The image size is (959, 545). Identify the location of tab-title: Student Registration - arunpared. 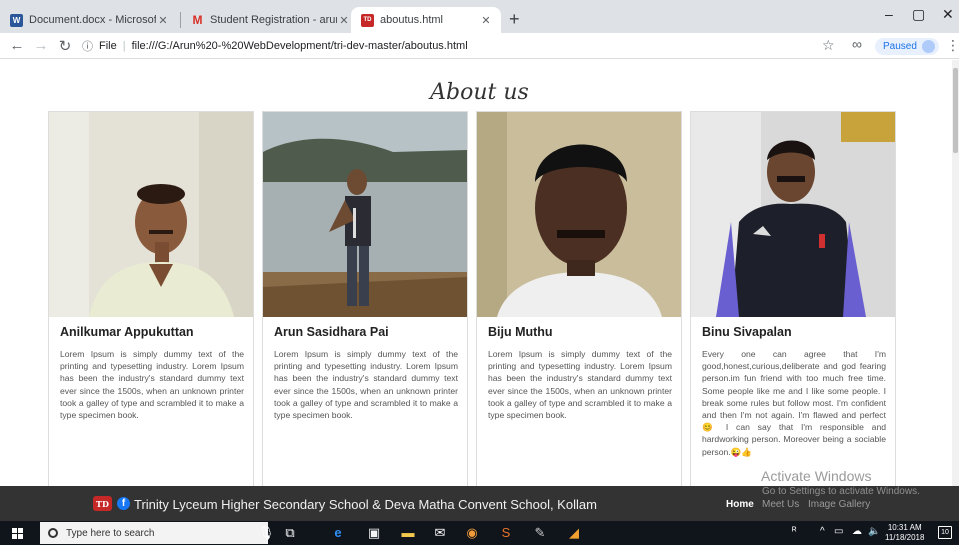
(273, 20).